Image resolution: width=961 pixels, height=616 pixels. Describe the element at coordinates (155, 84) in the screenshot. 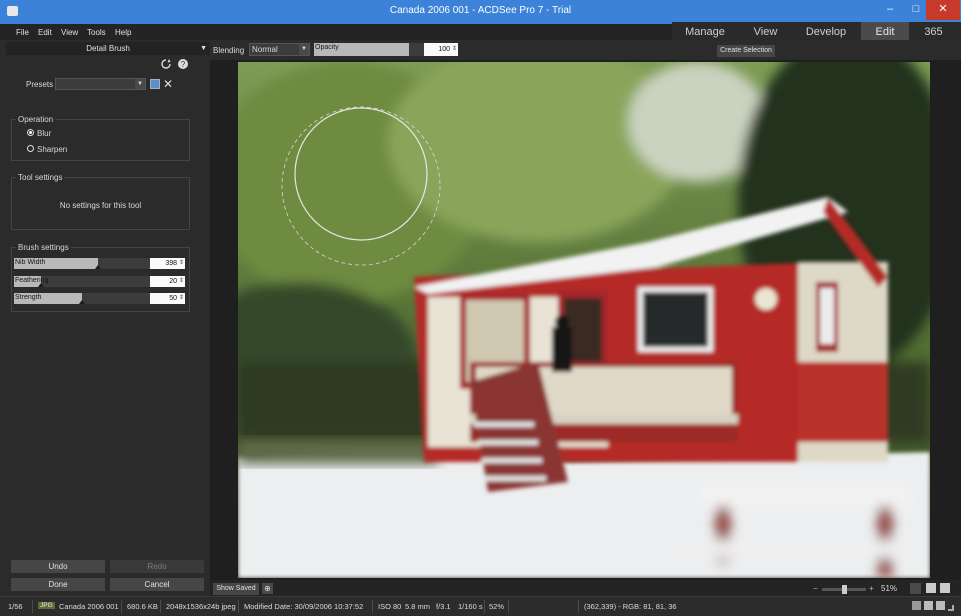

I see `save-preset-icon` at that location.